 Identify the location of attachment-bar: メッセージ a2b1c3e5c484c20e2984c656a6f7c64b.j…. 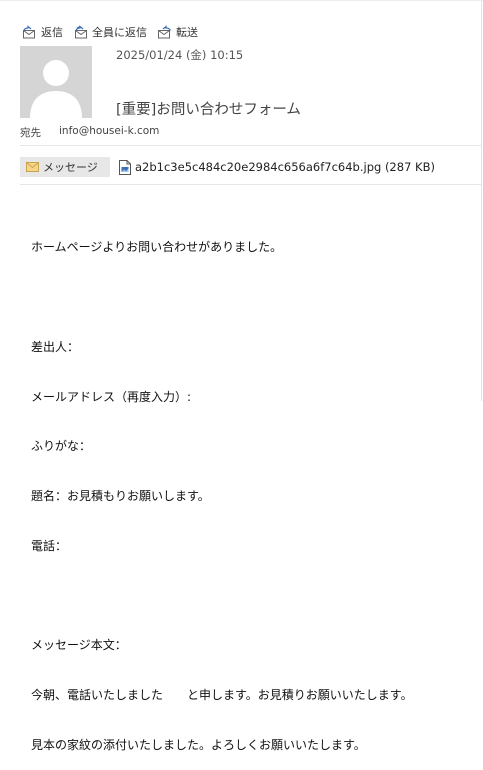
(227, 167).